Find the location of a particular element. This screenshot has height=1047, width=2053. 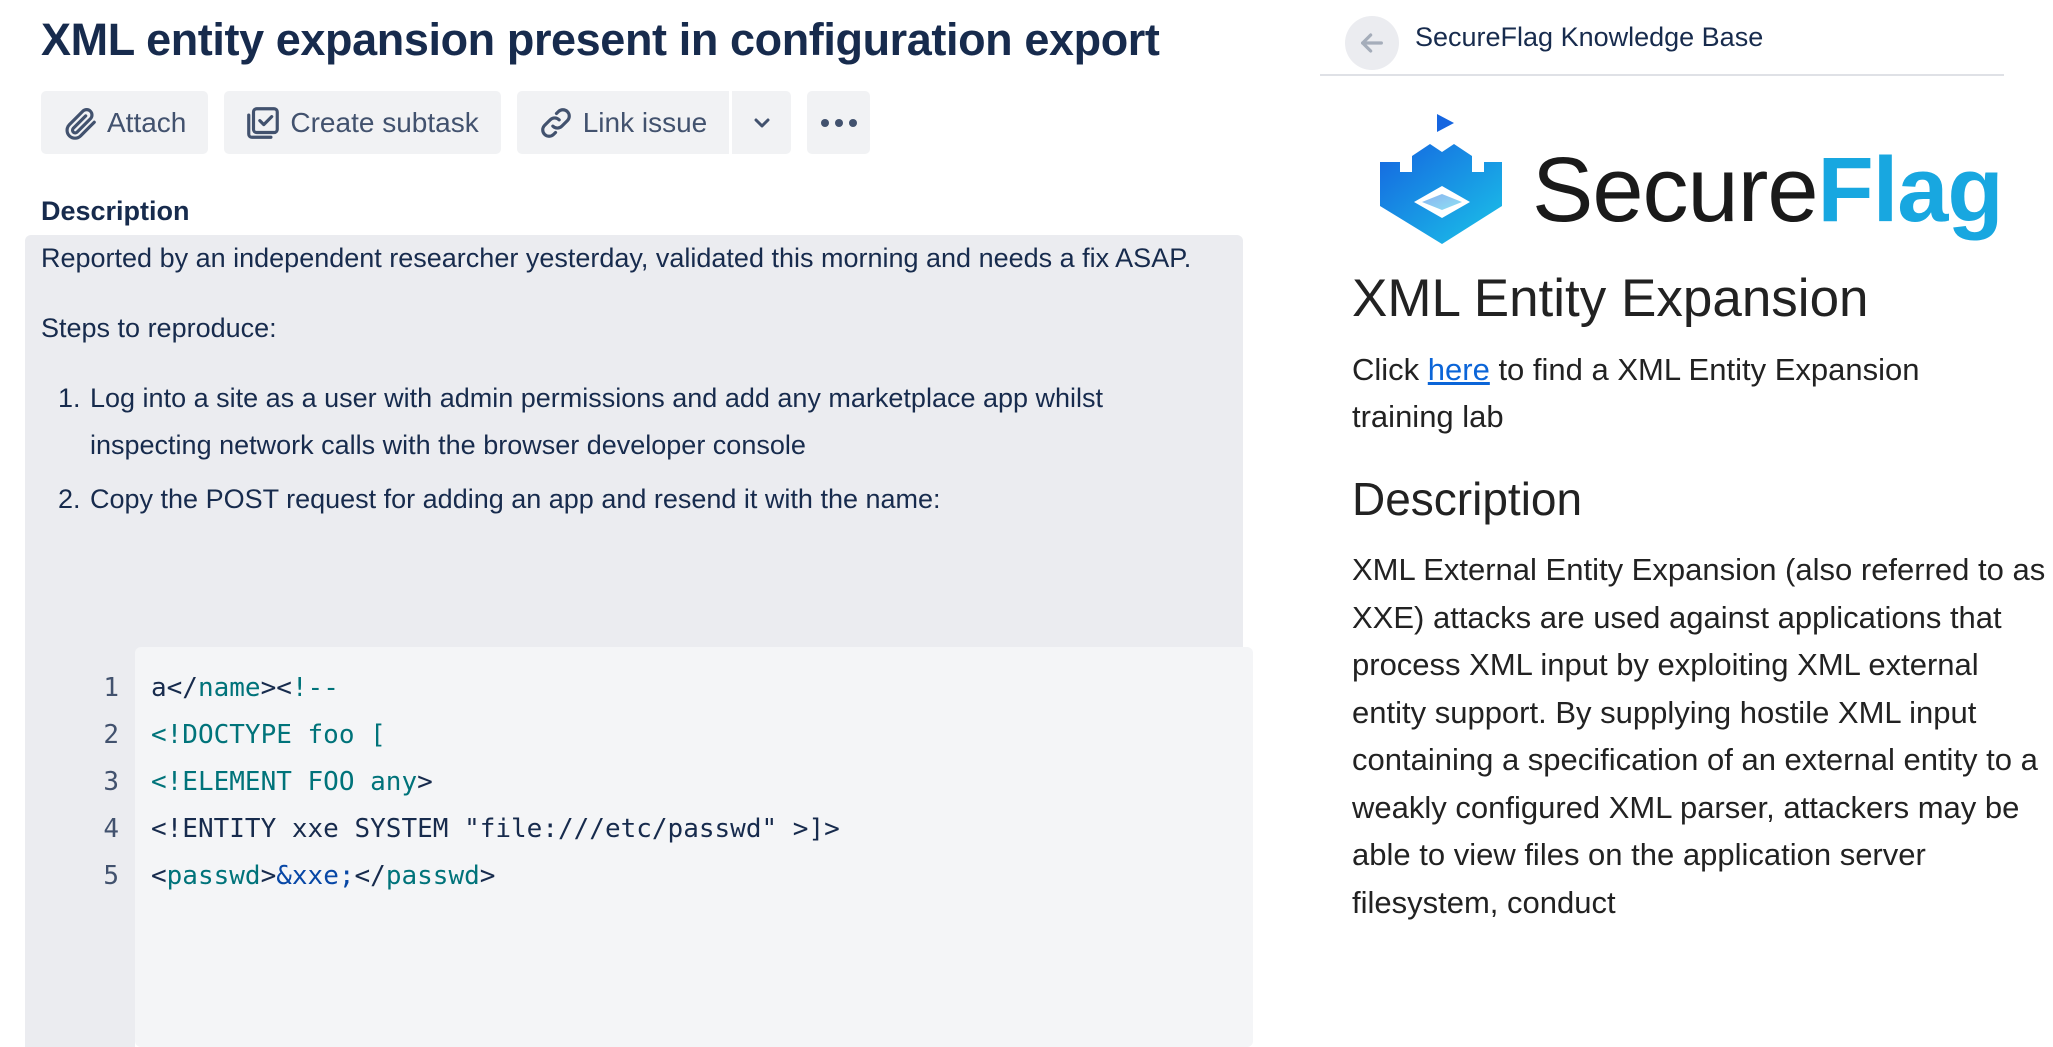

subtask-icon is located at coordinates (263, 122).